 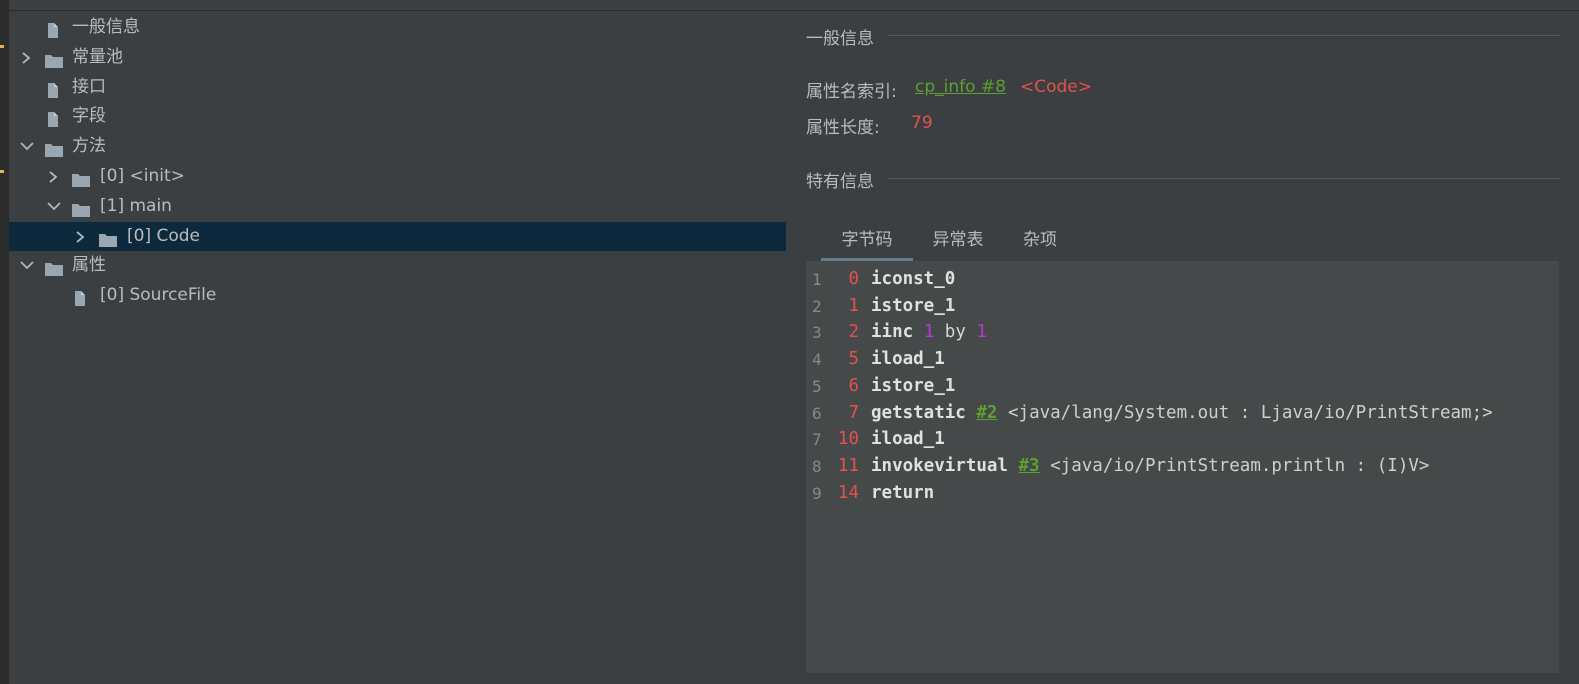 I want to click on tree-item-label: 接口, so click(x=89, y=86).